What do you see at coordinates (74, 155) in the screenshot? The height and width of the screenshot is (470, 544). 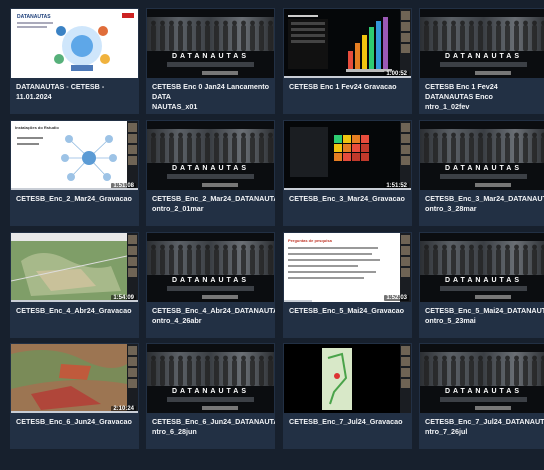 I see `video-thumbnail: Instalações do Rstudio 1:51:08` at bounding box center [74, 155].